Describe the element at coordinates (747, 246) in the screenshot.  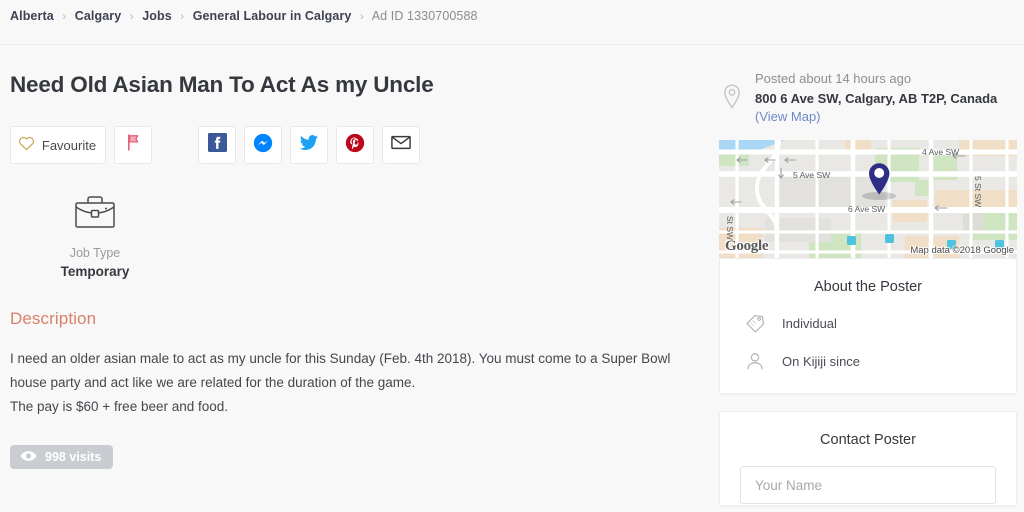
I see `google-watermark: Google` at that location.